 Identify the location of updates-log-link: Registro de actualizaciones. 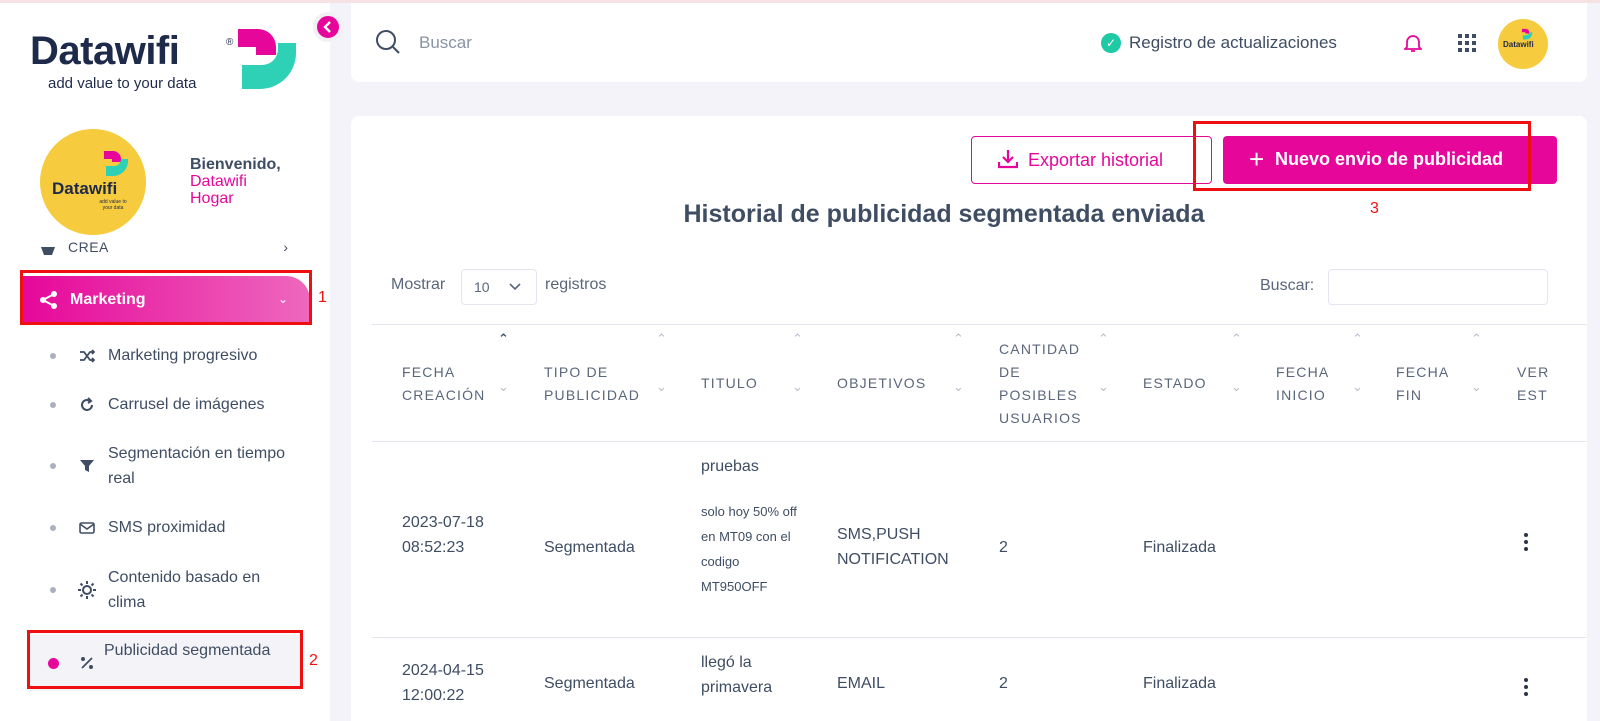
(1233, 43).